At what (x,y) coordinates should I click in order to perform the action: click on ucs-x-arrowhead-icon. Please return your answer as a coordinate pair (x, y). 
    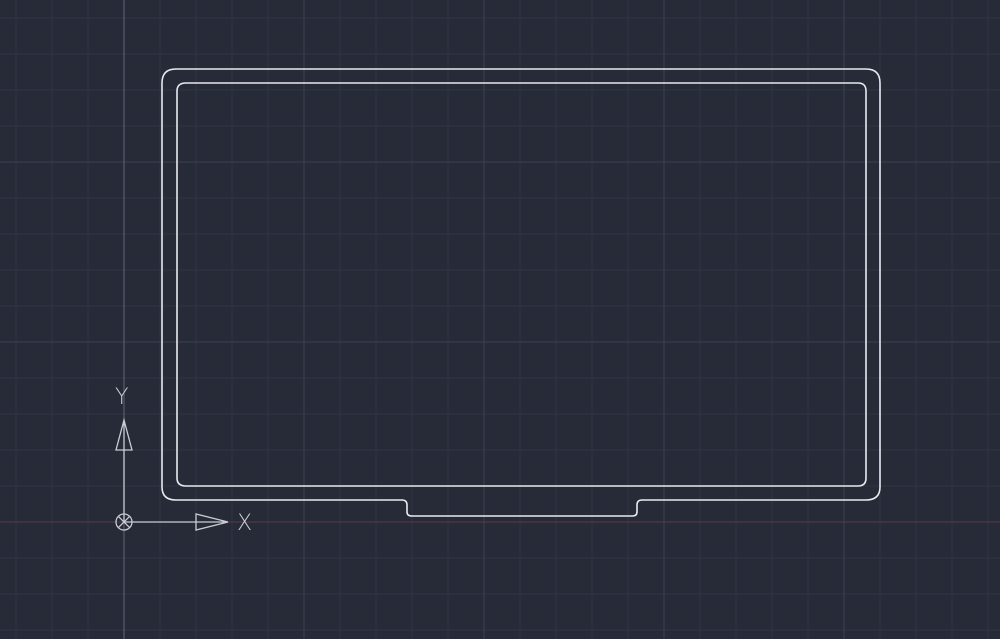
    Looking at the image, I should click on (212, 522).